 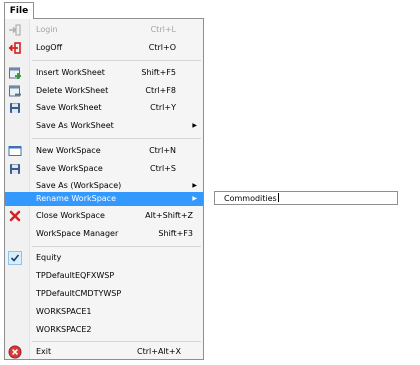 I want to click on menu-item-workspace: WORKSPACE1, so click(x=104, y=312).